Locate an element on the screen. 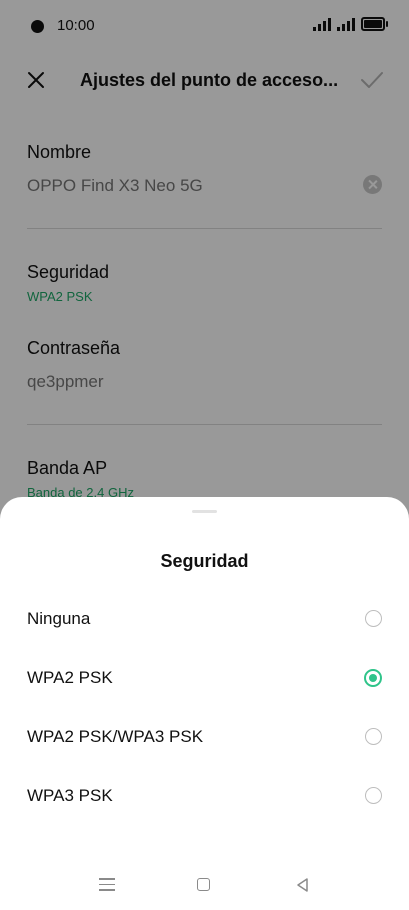  option-wpa3-psk: WPA3 PSK is located at coordinates (204, 796).